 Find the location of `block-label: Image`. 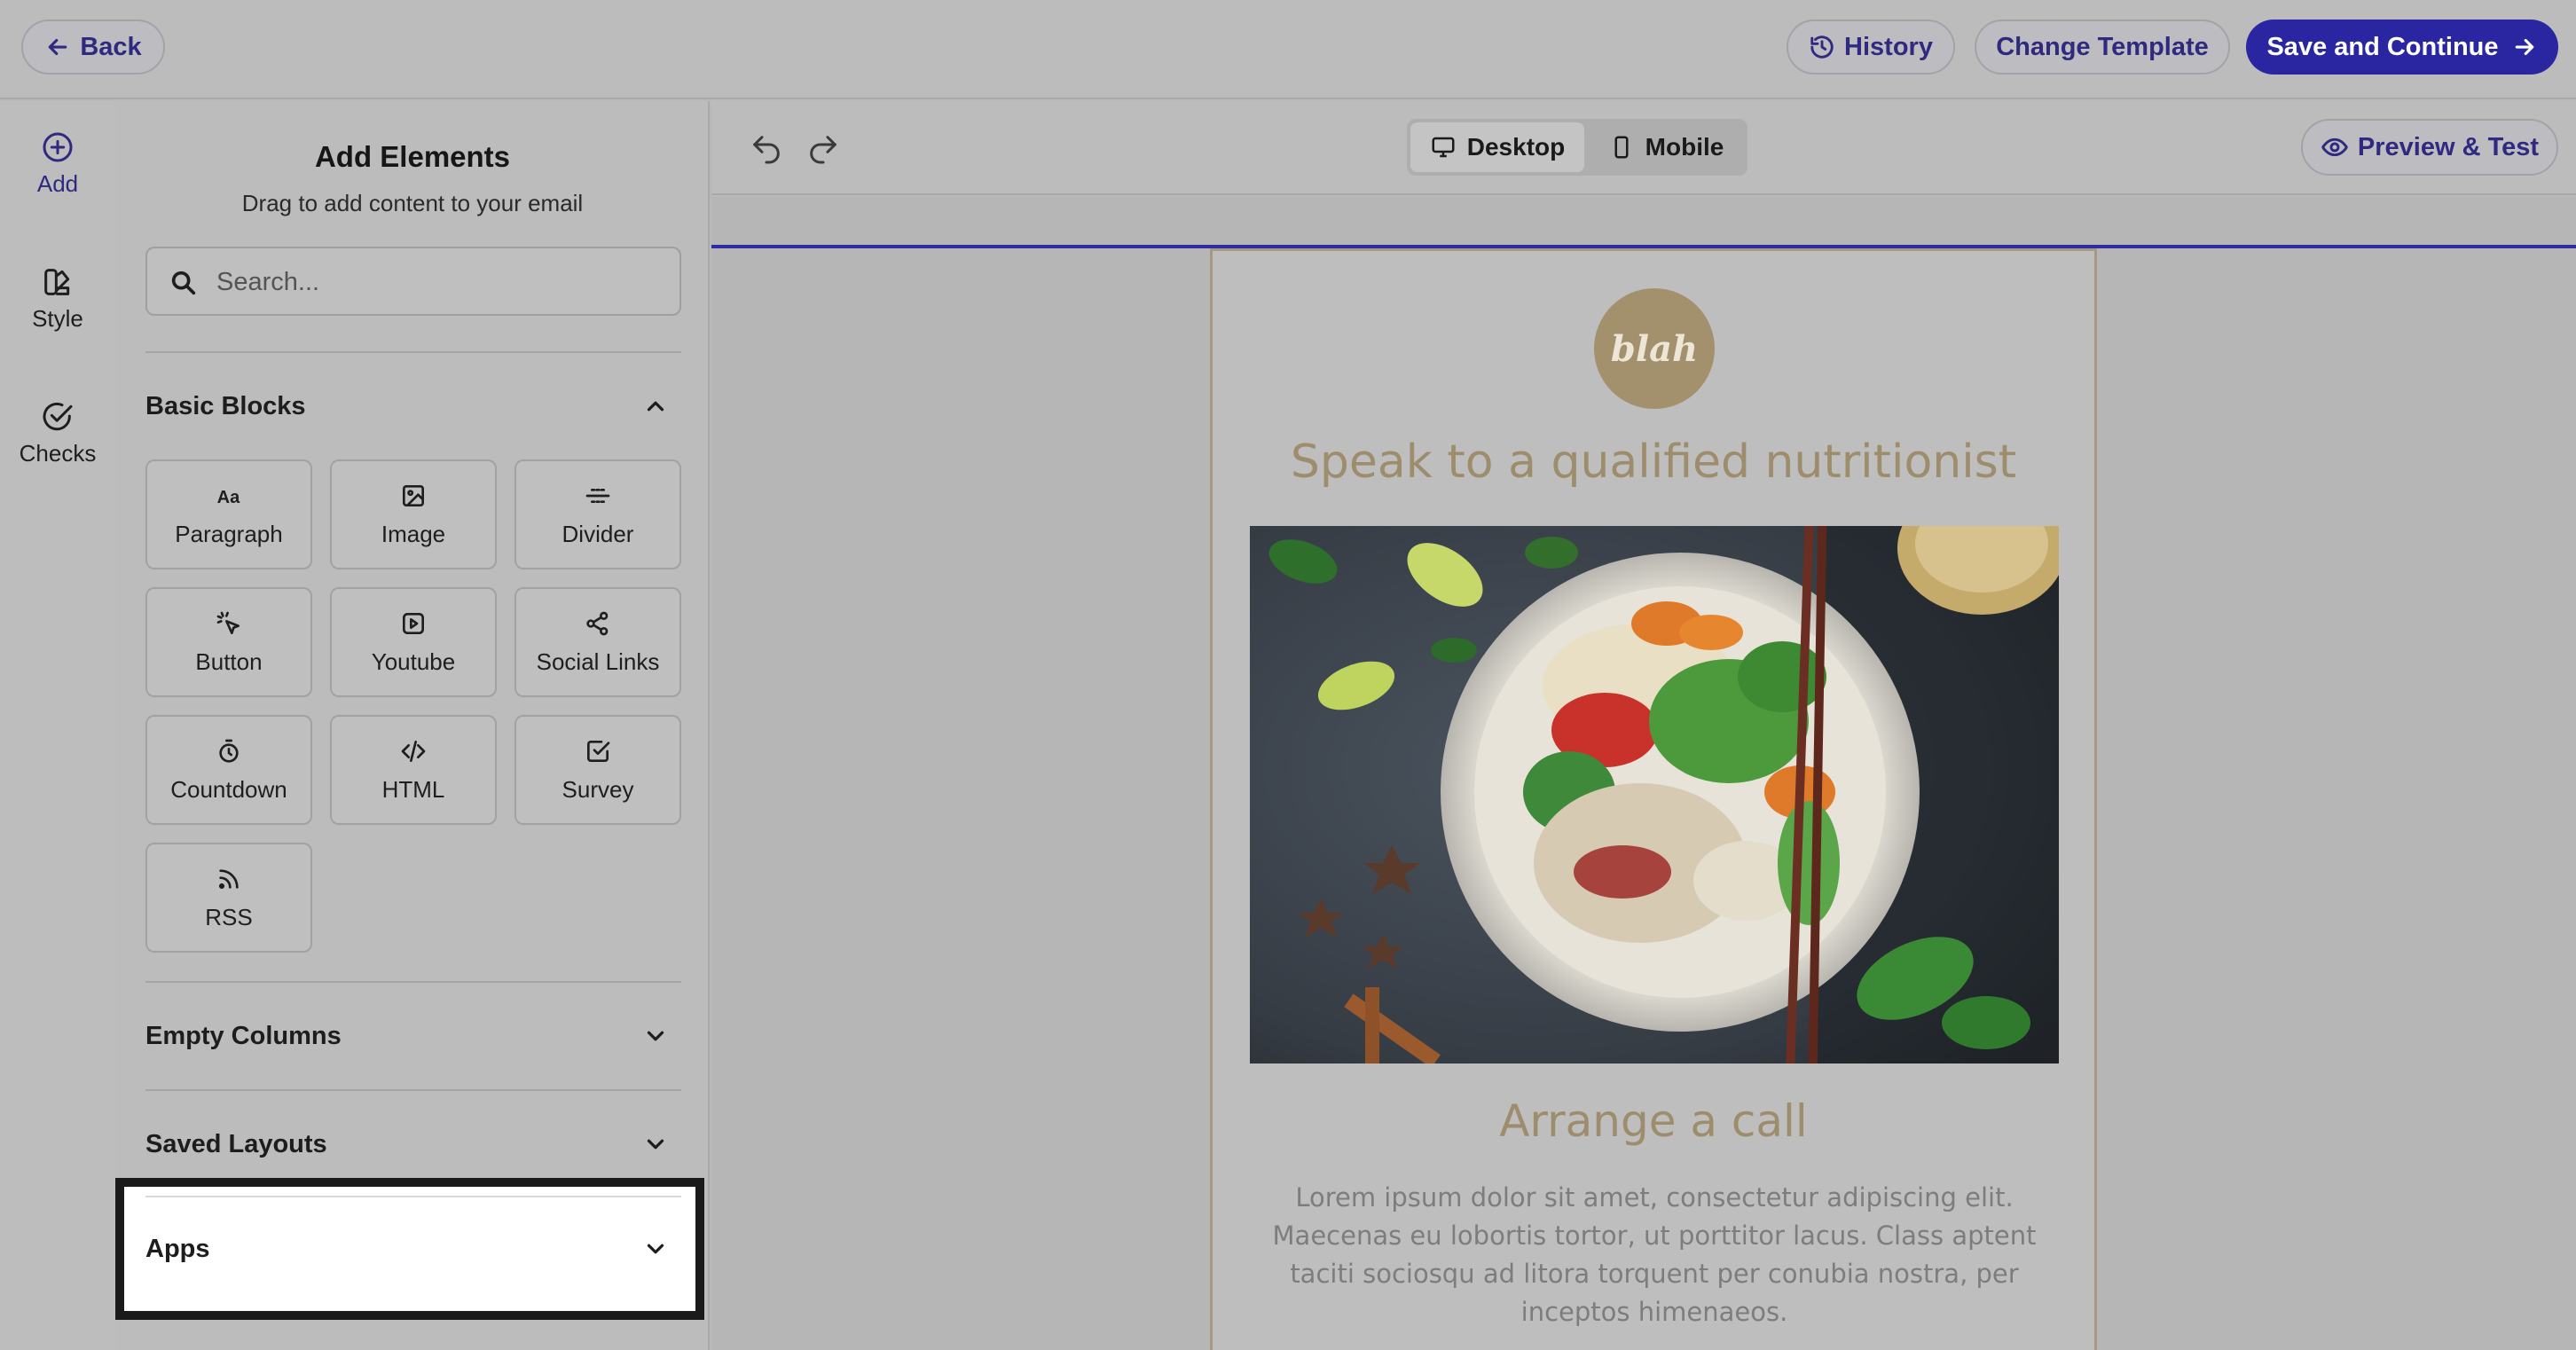

block-label: Image is located at coordinates (413, 533).